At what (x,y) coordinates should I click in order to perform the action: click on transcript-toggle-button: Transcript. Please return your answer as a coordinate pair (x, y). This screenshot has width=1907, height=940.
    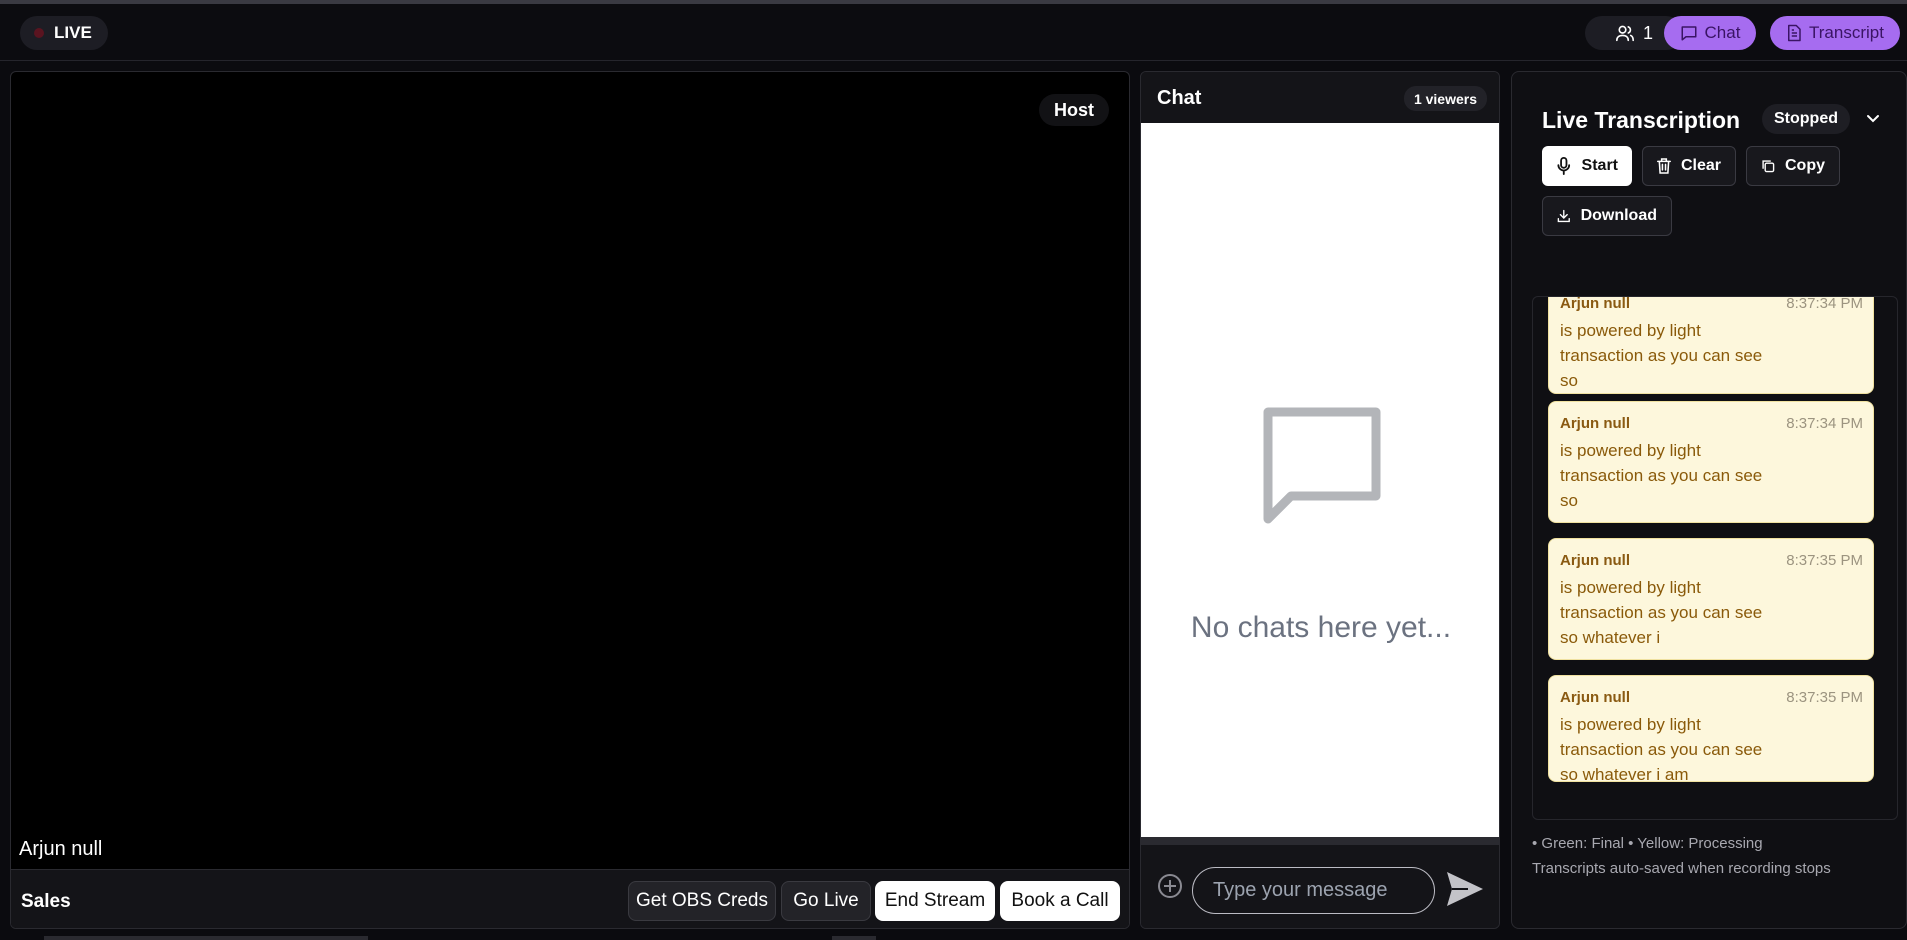
    Looking at the image, I should click on (1835, 33).